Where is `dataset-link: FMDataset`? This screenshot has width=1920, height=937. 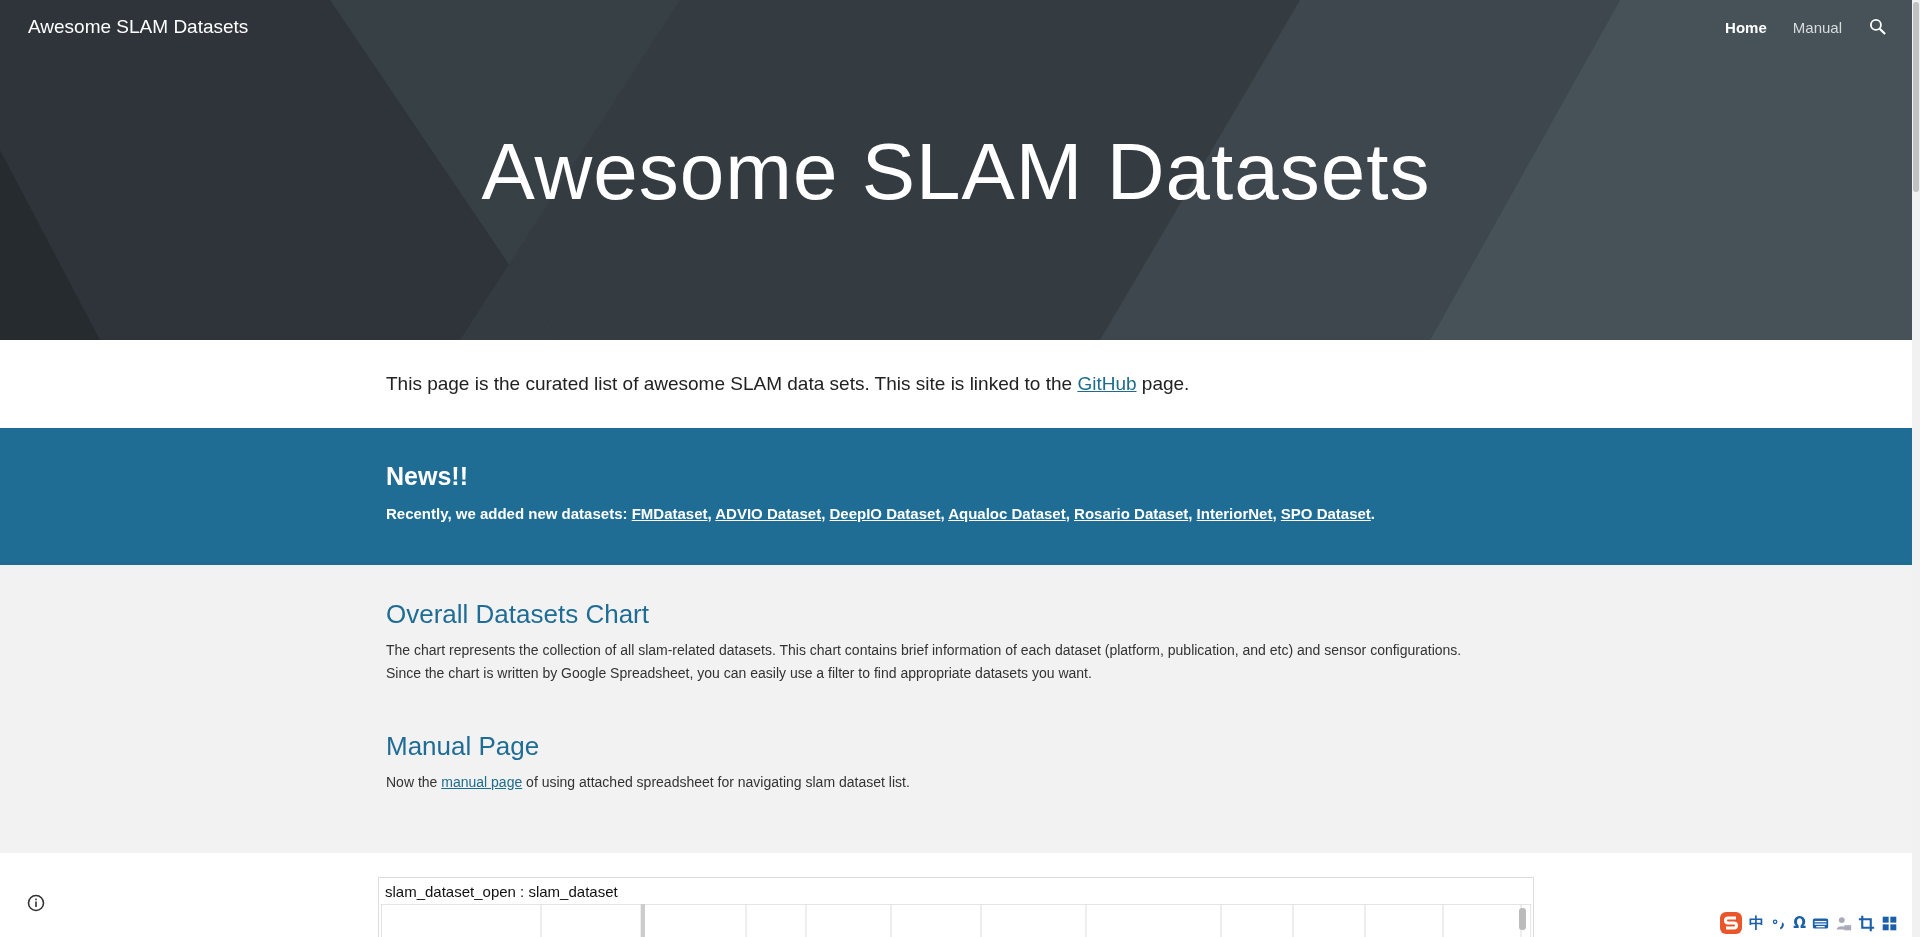
dataset-link: FMDataset is located at coordinates (669, 513).